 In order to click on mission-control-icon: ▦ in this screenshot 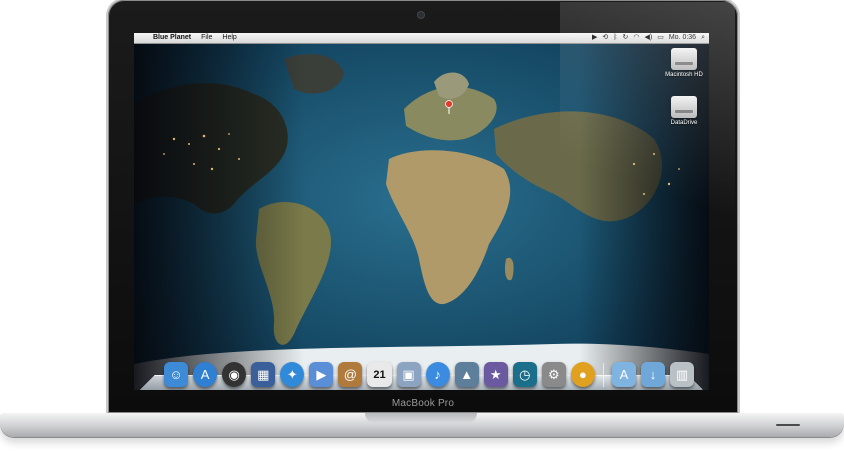, I will do `click(263, 374)`.